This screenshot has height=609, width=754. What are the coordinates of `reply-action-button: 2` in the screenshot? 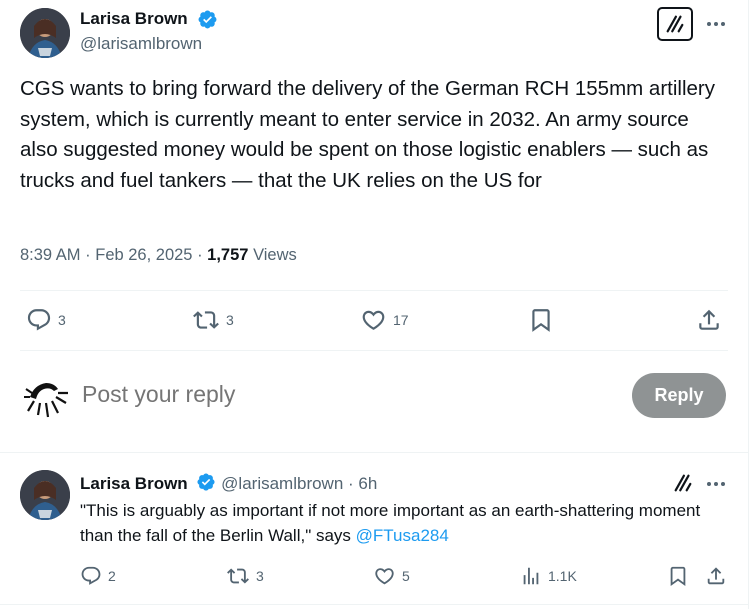 It's located at (98, 576).